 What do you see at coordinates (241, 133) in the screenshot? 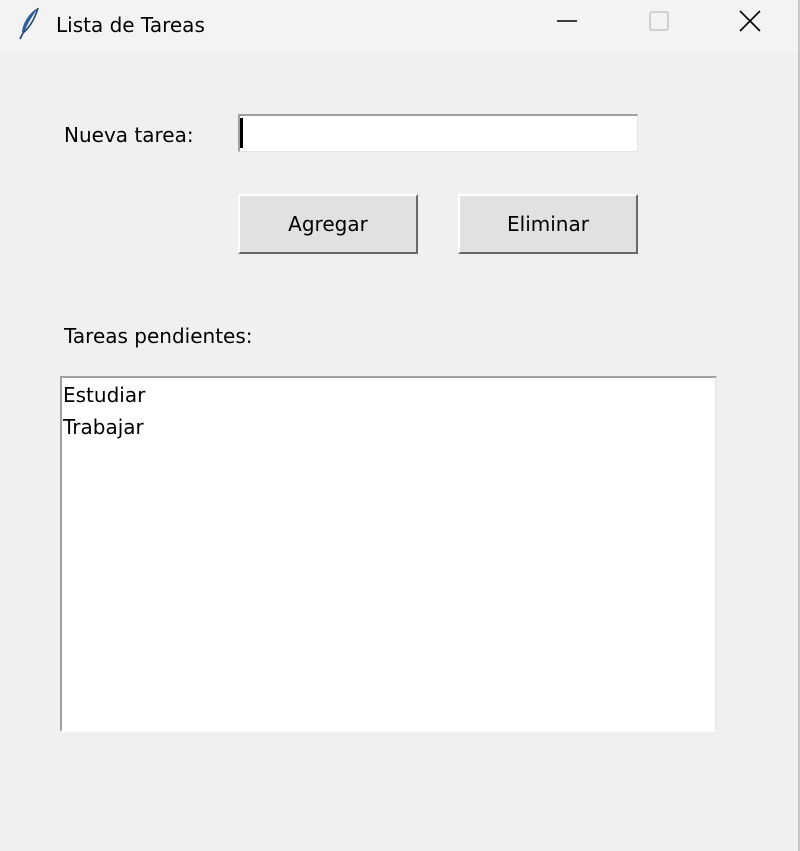
I see `text-caret` at bounding box center [241, 133].